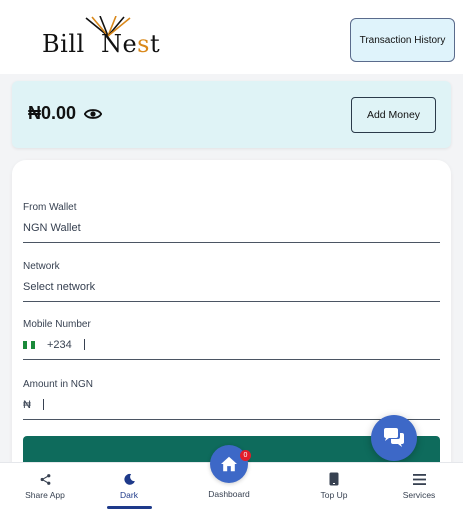 Image resolution: width=463 pixels, height=512 pixels. Describe the element at coordinates (58, 384) in the screenshot. I see `amount-label: Amount in NGN` at that location.